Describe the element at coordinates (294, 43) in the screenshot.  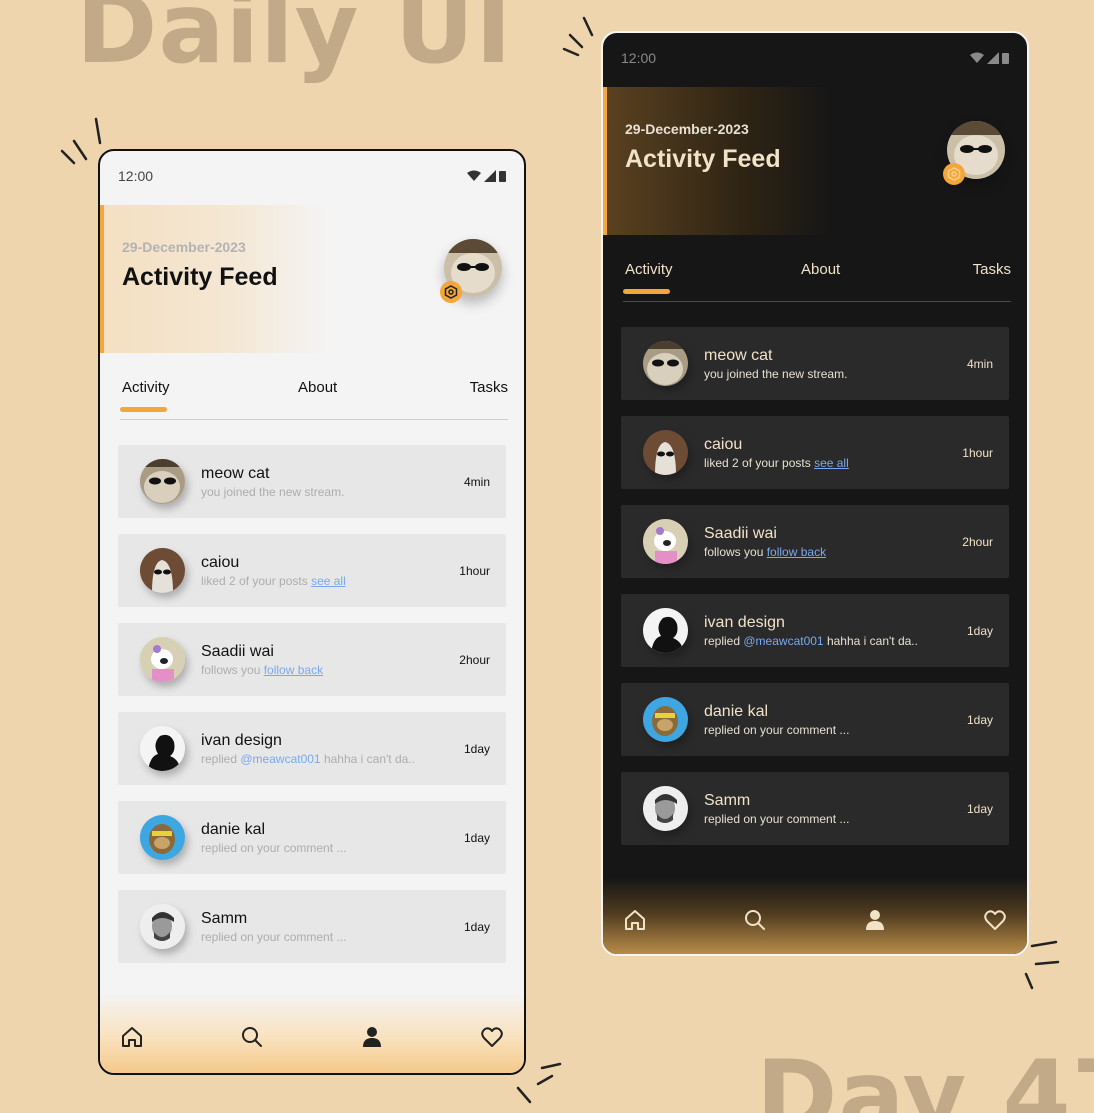
I see `daily-ui-title: Daily UI` at that location.